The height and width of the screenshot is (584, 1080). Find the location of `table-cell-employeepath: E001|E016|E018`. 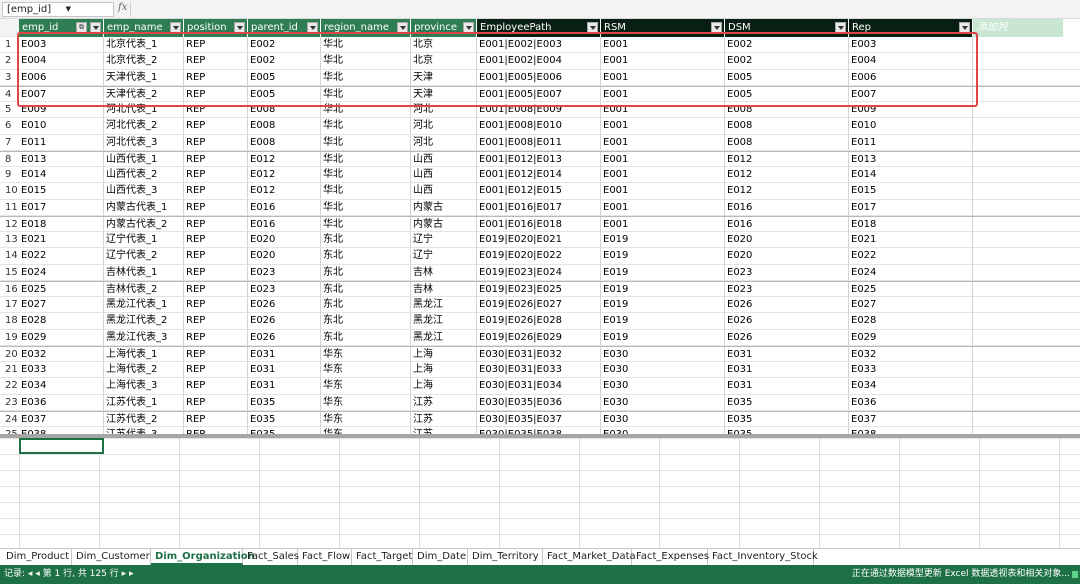

table-cell-employeepath: E001|E016|E018 is located at coordinates (539, 224).